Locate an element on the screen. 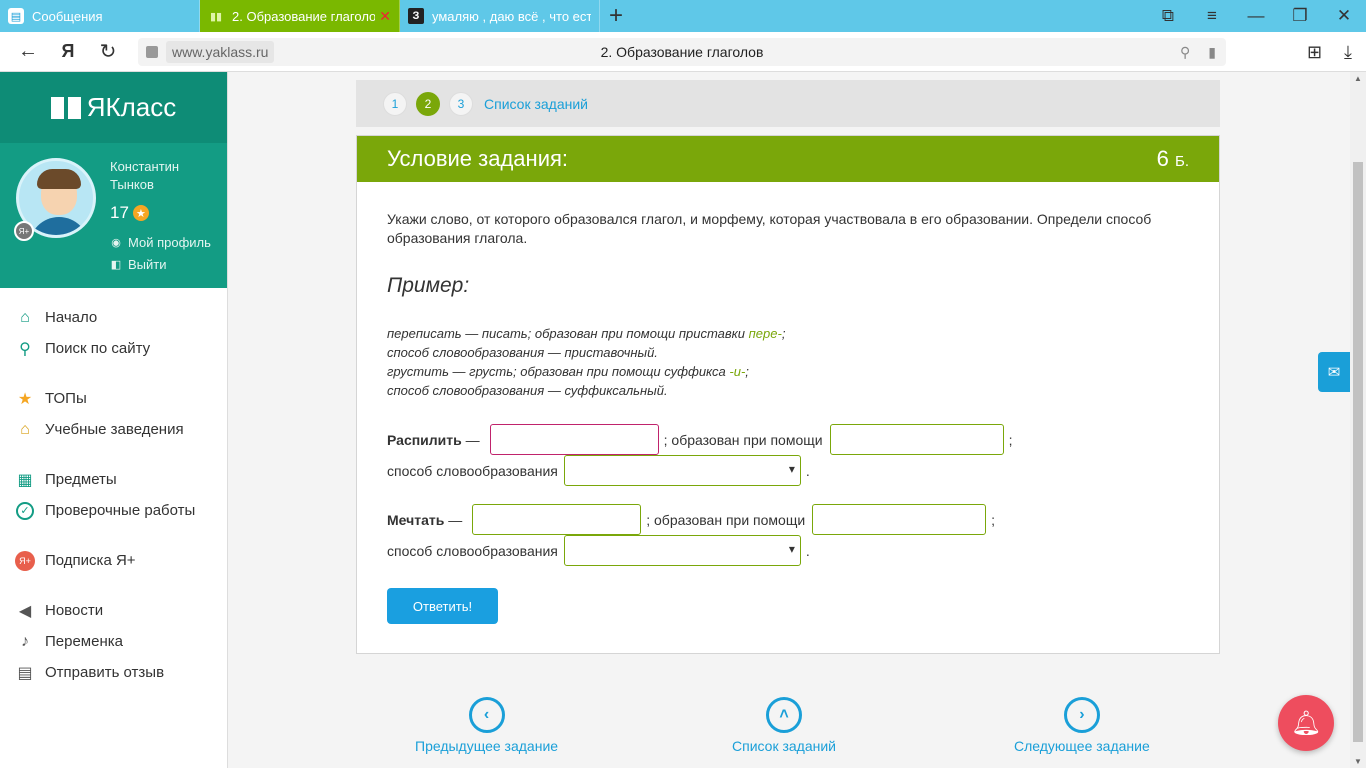  task-title: Условие задания: is located at coordinates (478, 158).